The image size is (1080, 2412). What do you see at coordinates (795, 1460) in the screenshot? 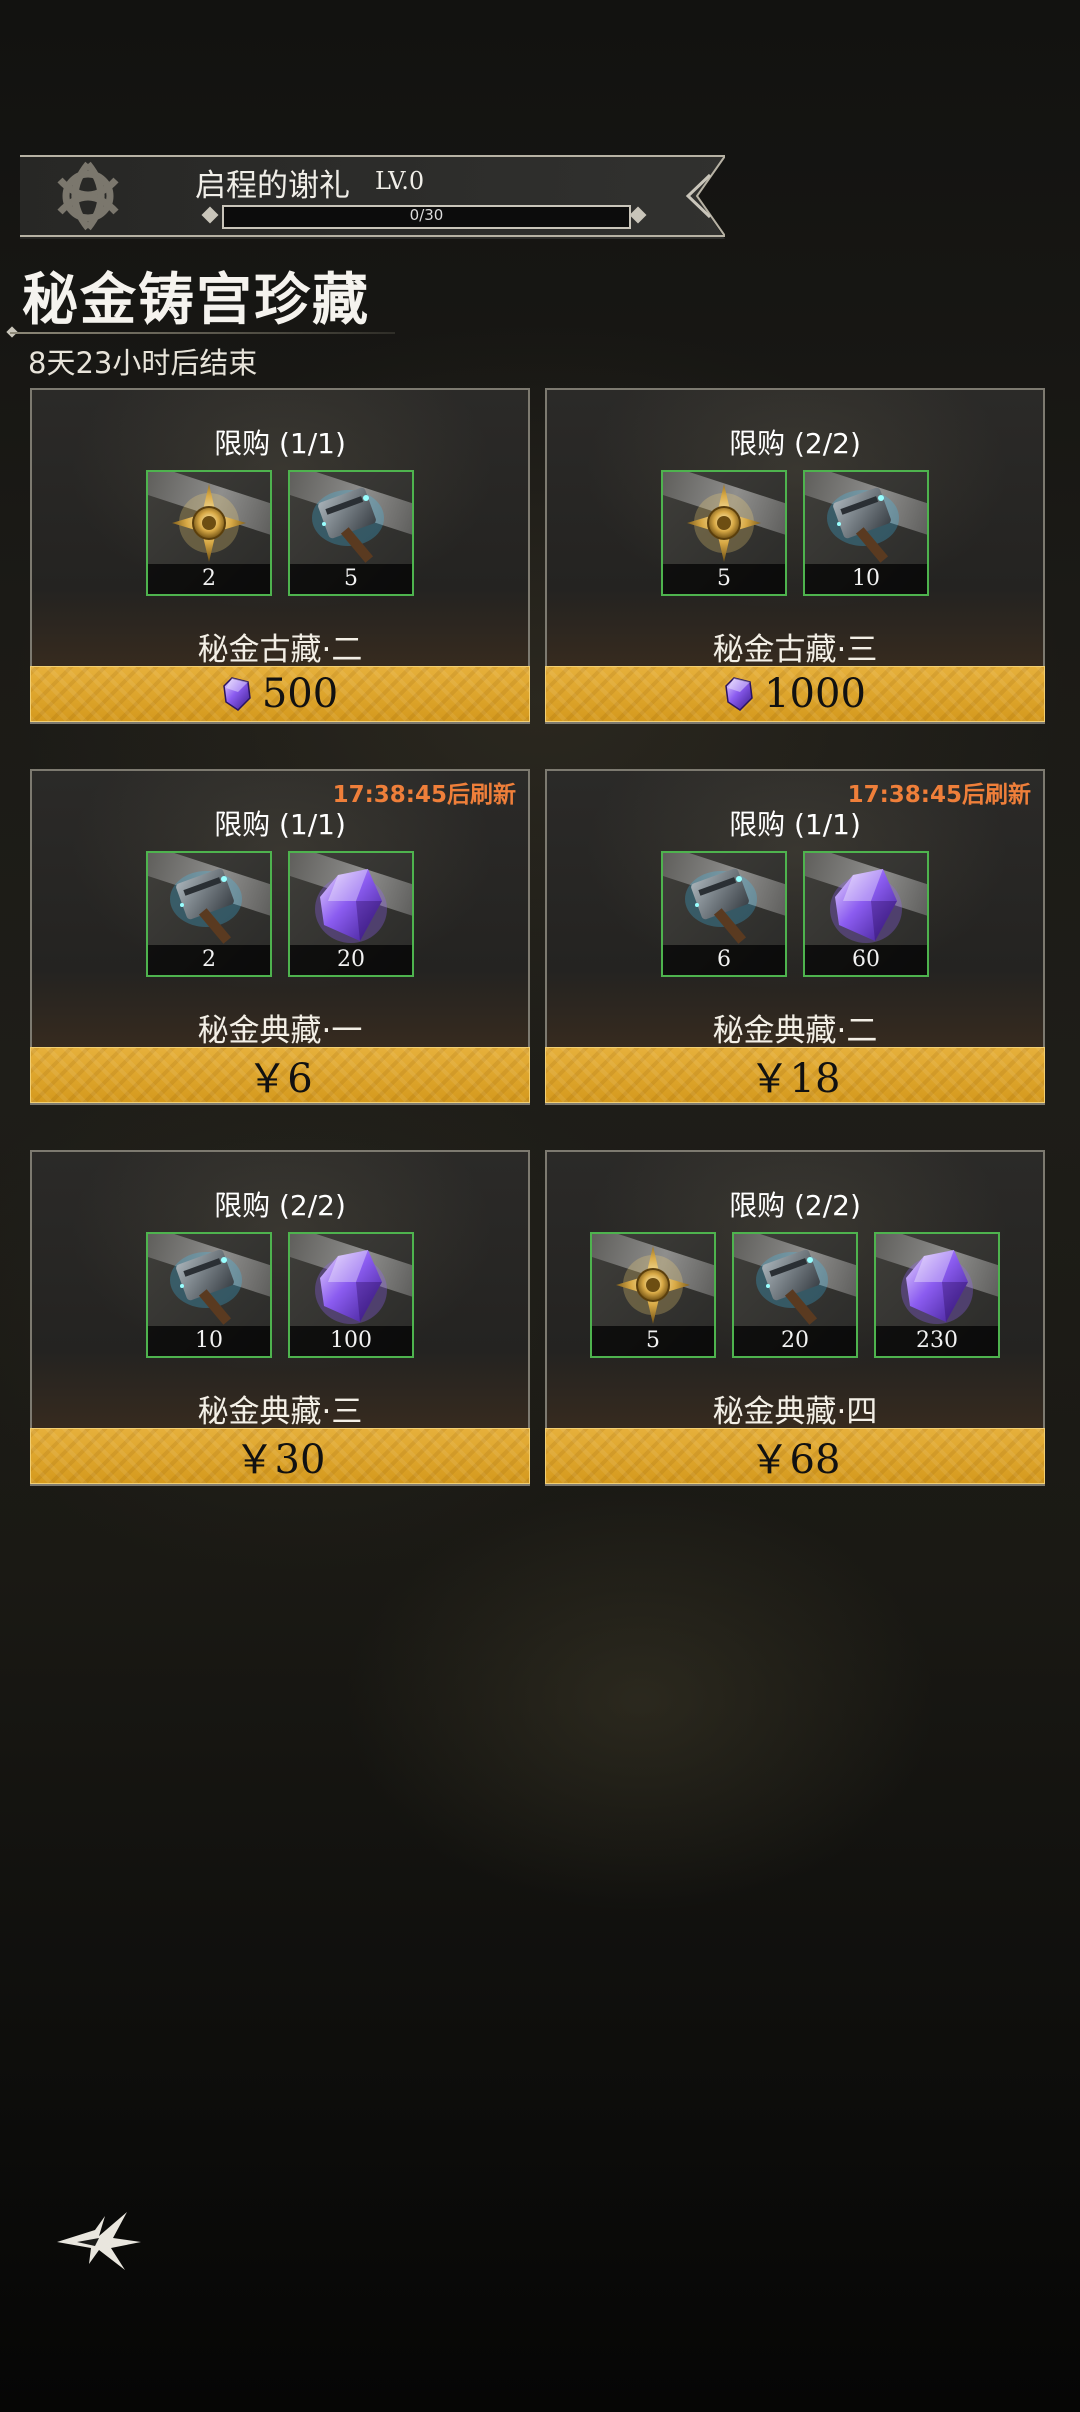
I see `price-label: ￥68` at bounding box center [795, 1460].